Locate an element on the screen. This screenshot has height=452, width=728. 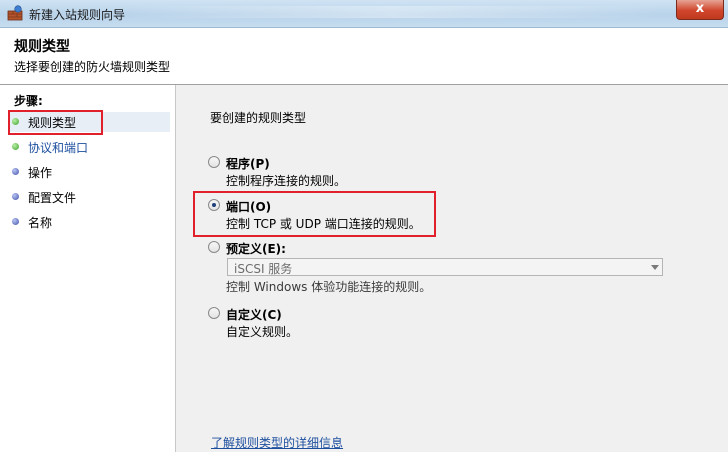
title-background-blur is located at coordinates (392, 12).